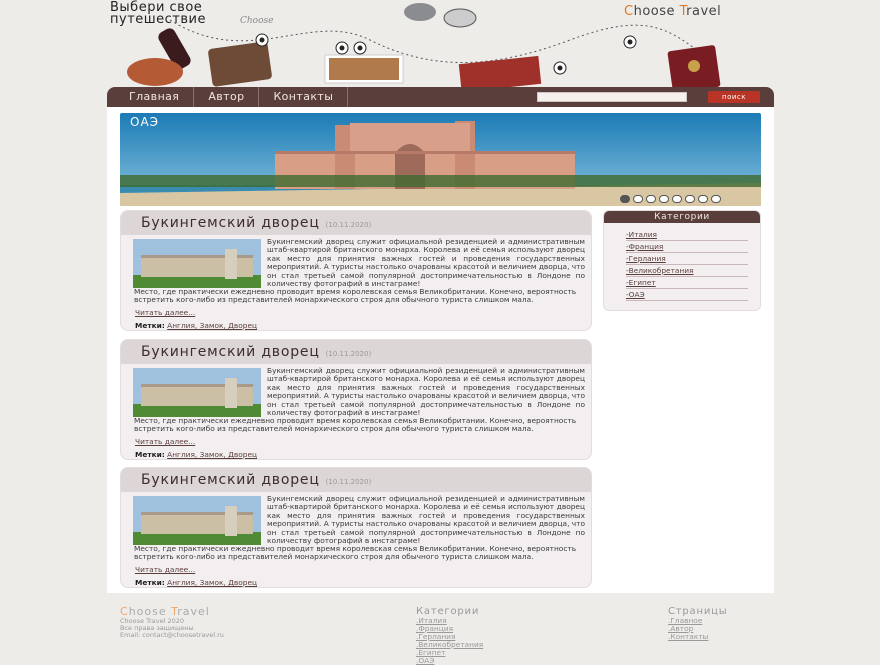 The image size is (880, 665). Describe the element at coordinates (145, 122) in the screenshot. I see `banner-label: ОАЭ` at that location.